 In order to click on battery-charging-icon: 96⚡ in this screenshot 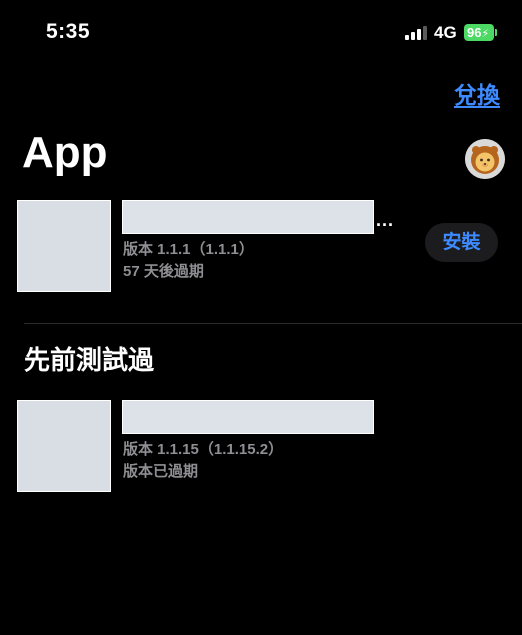, I will do `click(479, 32)`.